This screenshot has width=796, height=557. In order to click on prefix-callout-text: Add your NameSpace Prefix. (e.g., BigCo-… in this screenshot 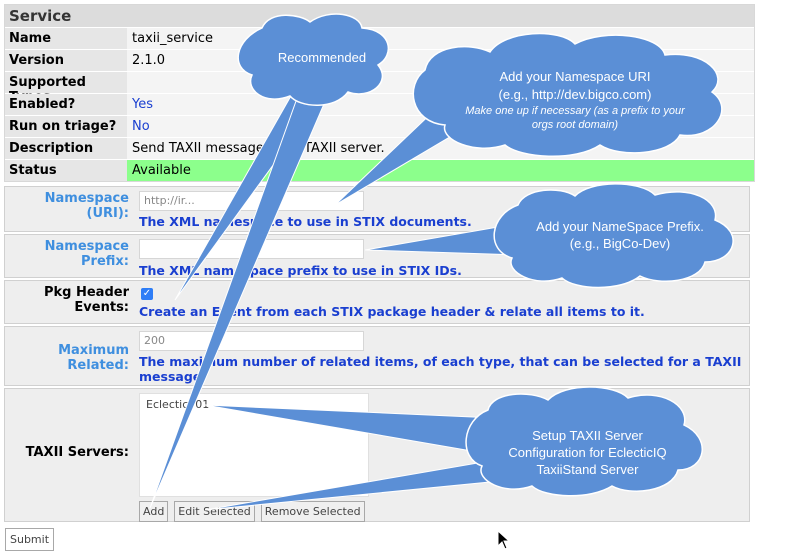, I will do `click(620, 235)`.